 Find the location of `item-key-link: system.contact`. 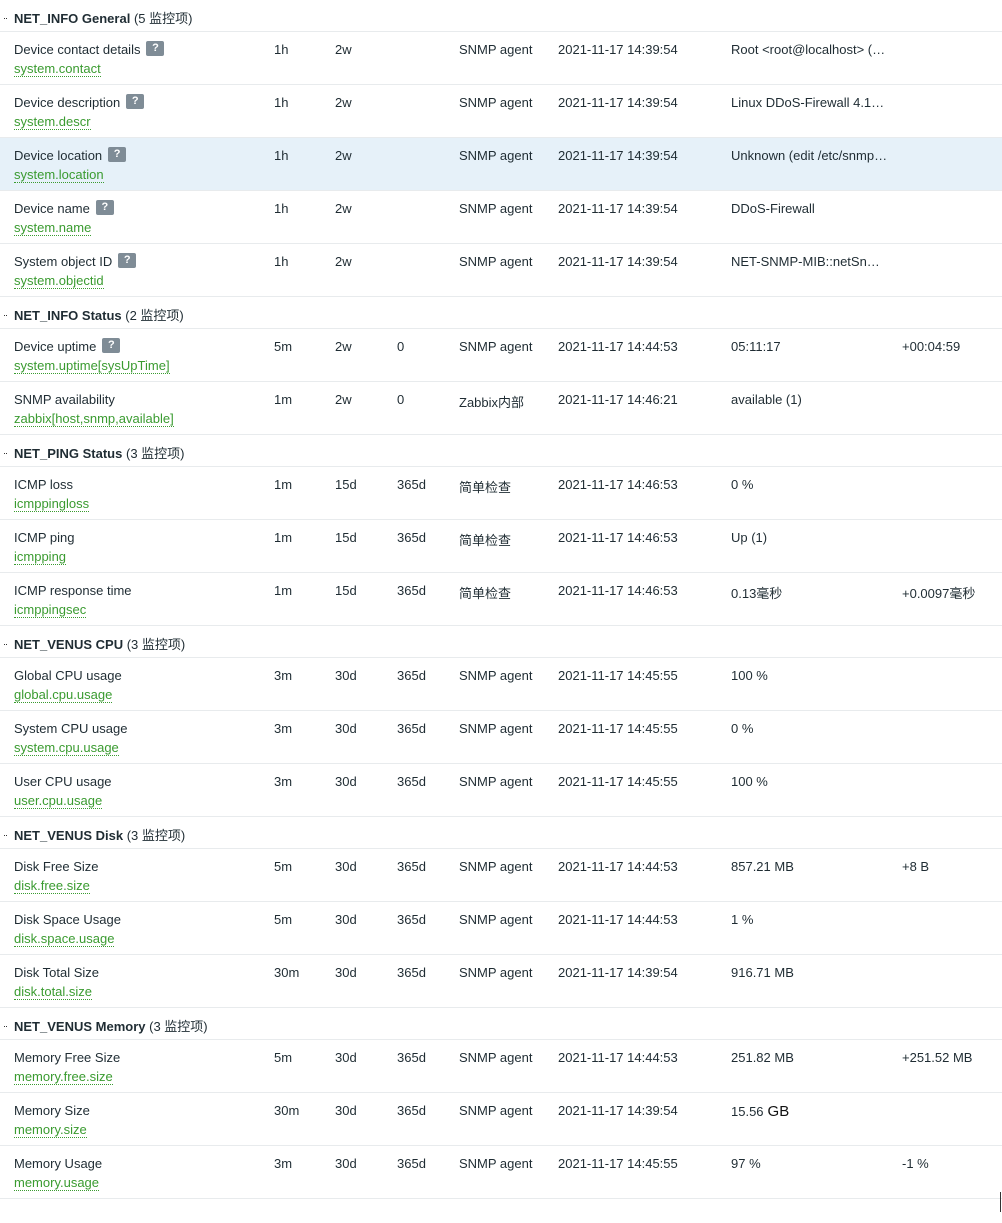

item-key-link: system.contact is located at coordinates (57, 69).